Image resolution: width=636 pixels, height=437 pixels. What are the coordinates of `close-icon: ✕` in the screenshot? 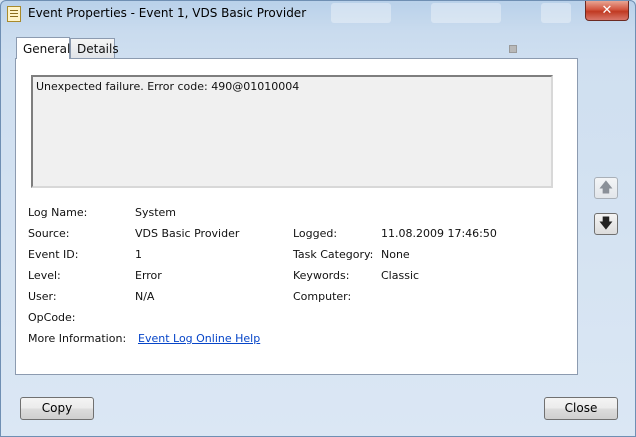 It's located at (607, 10).